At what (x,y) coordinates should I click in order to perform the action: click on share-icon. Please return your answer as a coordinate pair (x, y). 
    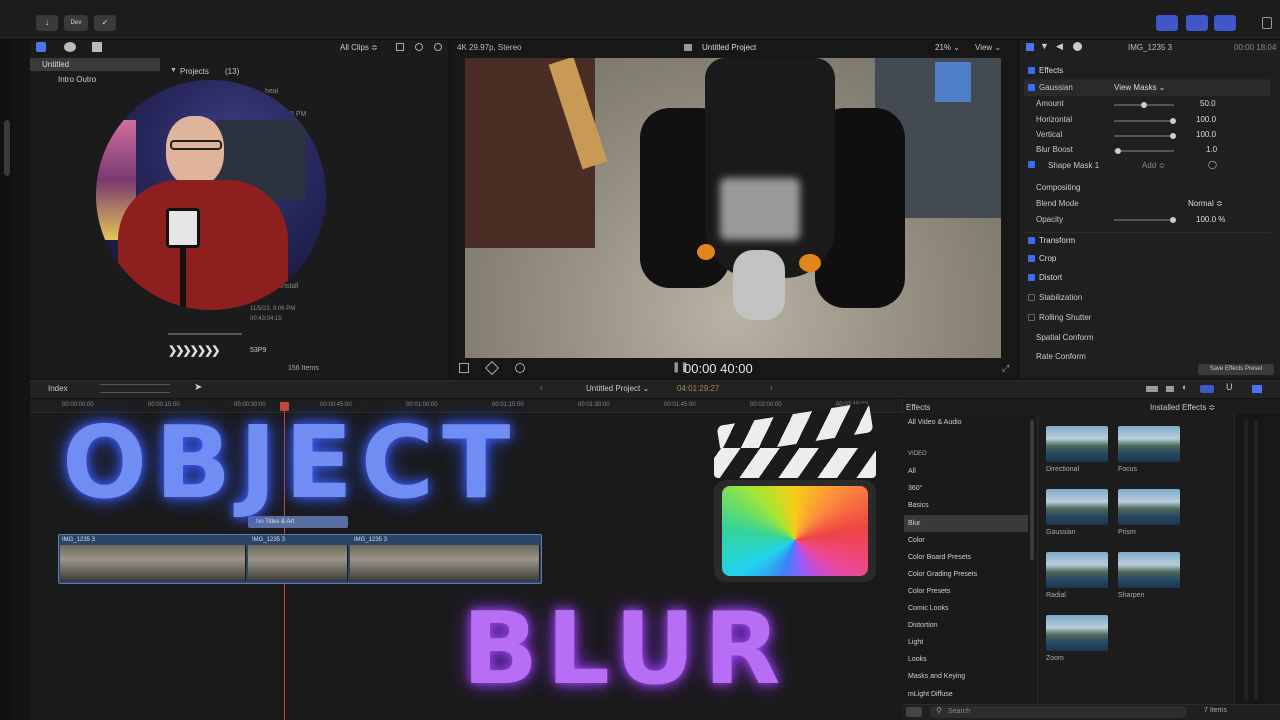
    Looking at the image, I should click on (1267, 23).